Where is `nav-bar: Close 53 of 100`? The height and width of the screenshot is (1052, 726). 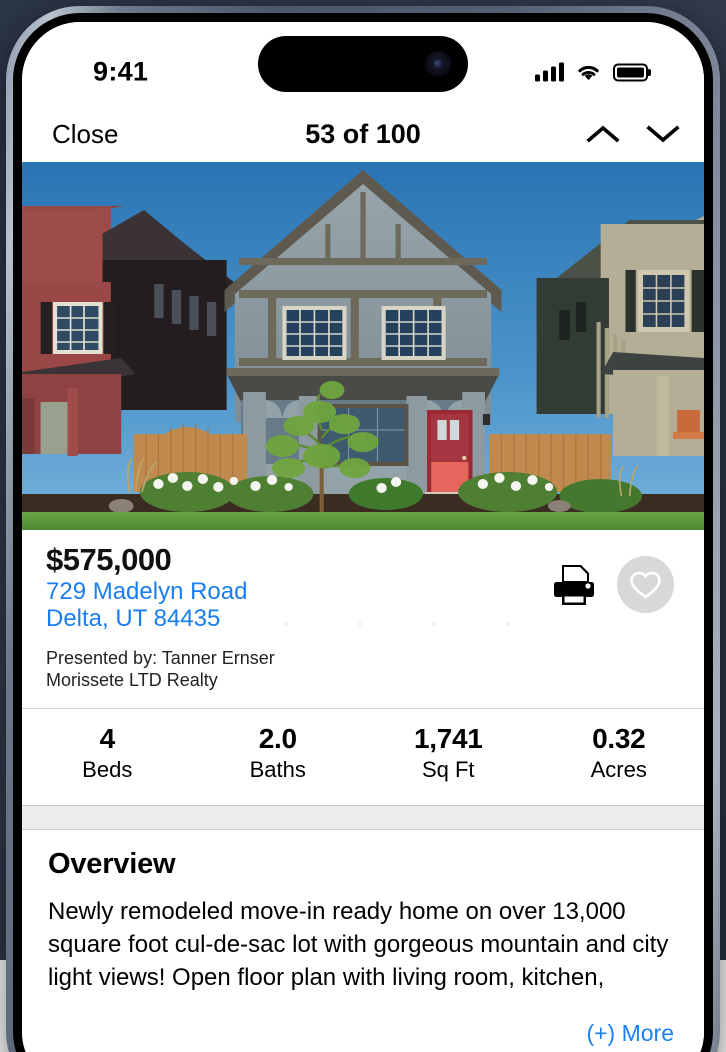
nav-bar: Close 53 of 100 is located at coordinates (363, 134).